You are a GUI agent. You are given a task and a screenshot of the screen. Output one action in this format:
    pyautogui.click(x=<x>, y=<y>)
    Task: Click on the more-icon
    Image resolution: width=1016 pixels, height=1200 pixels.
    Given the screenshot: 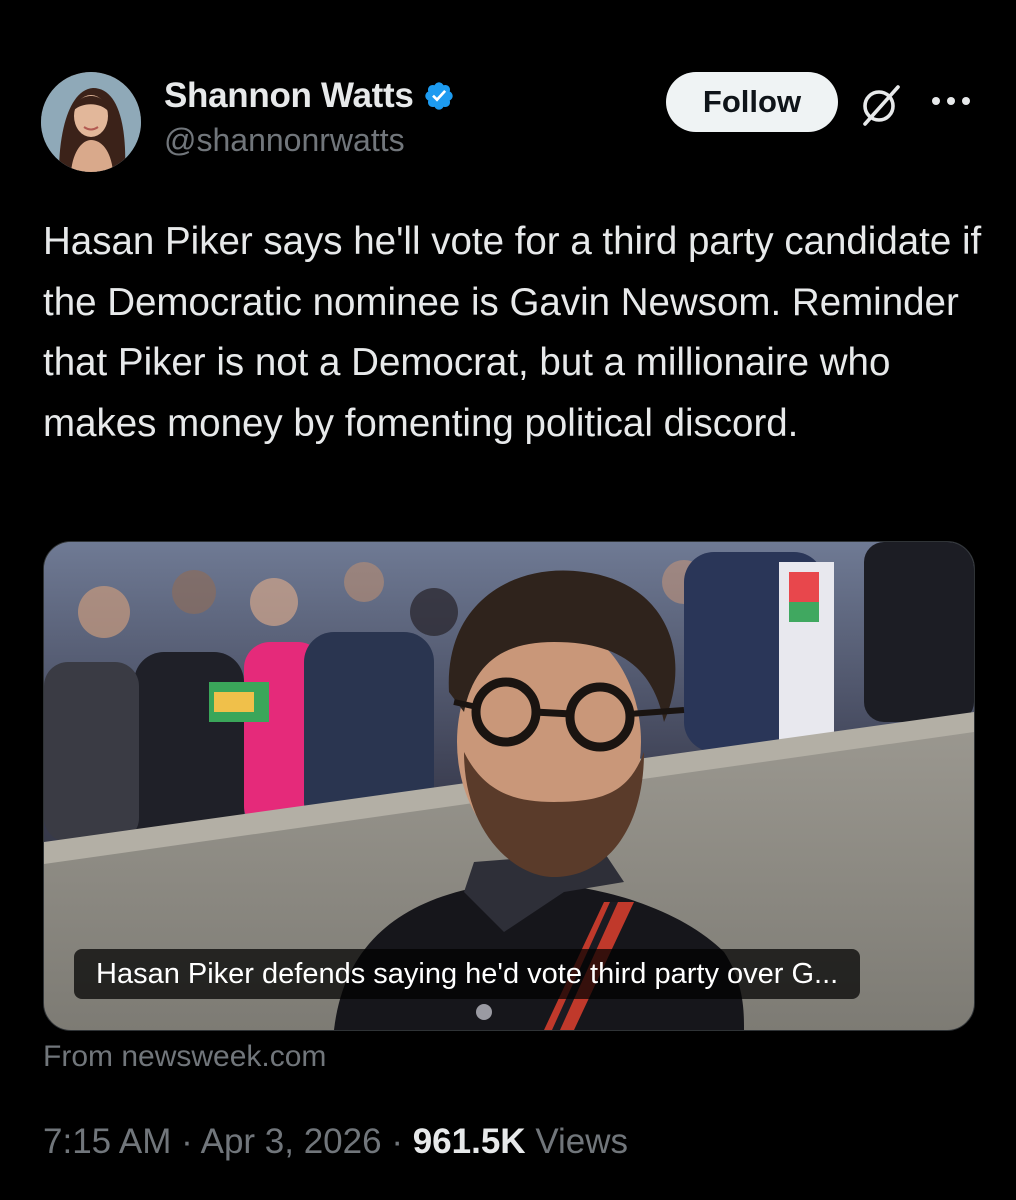 What is the action you would take?
    pyautogui.click(x=951, y=101)
    